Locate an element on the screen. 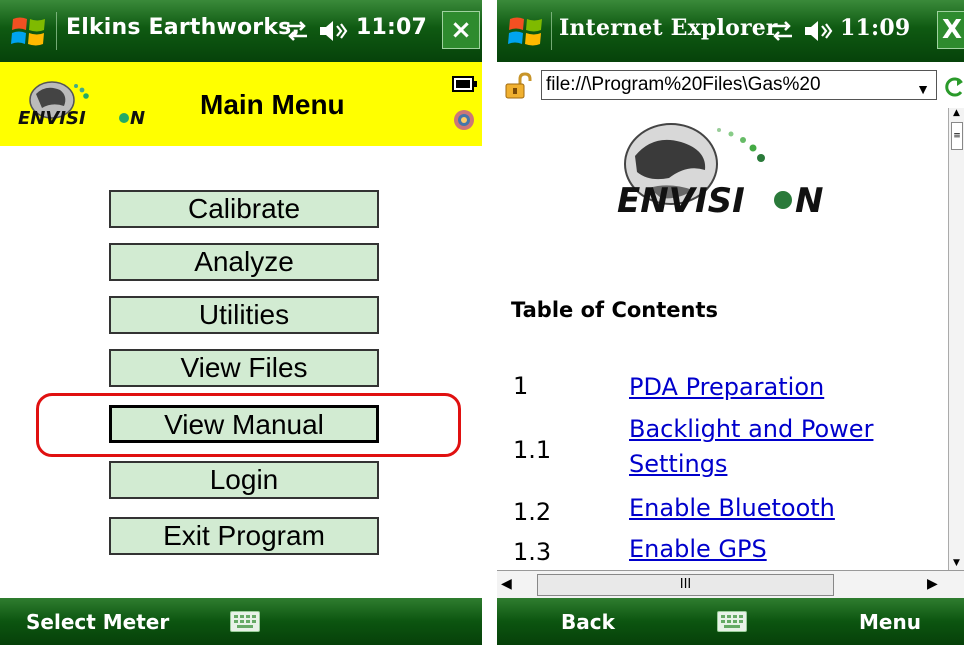 Image resolution: width=964 pixels, height=645 pixels. scroll-thumb: III is located at coordinates (685, 585).